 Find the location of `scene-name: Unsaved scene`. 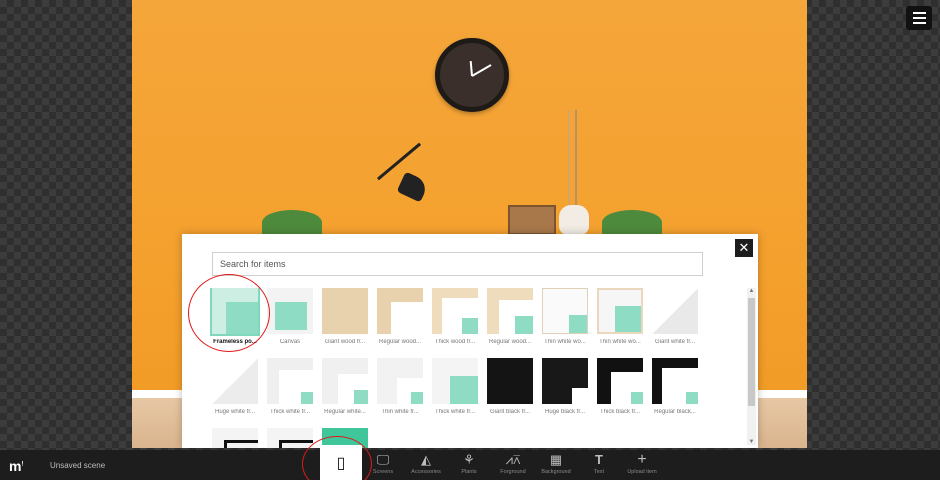

scene-name: Unsaved scene is located at coordinates (78, 465).